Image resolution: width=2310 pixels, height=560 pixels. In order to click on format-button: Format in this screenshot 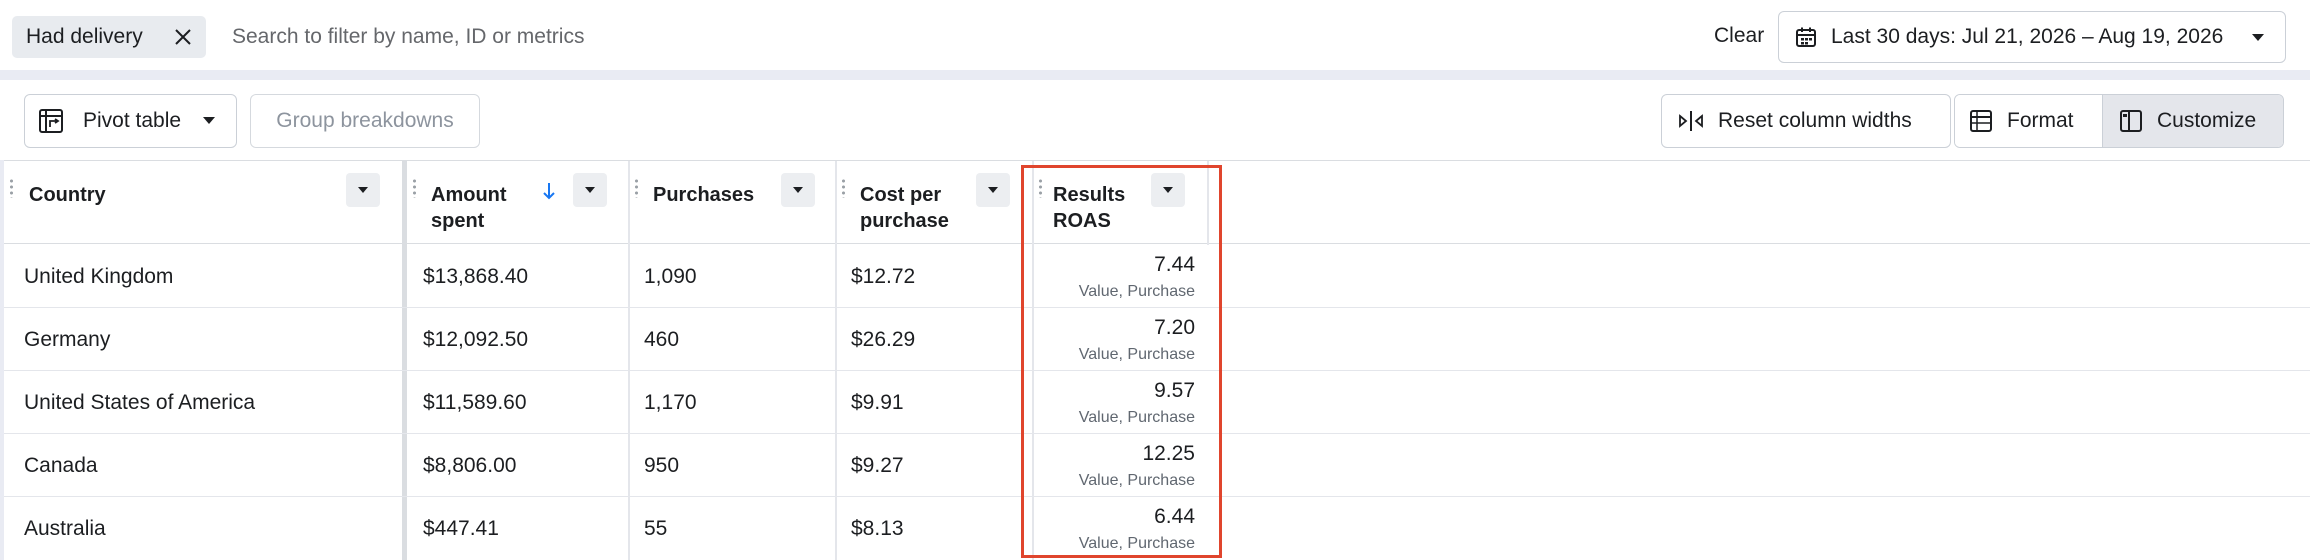, I will do `click(2029, 121)`.